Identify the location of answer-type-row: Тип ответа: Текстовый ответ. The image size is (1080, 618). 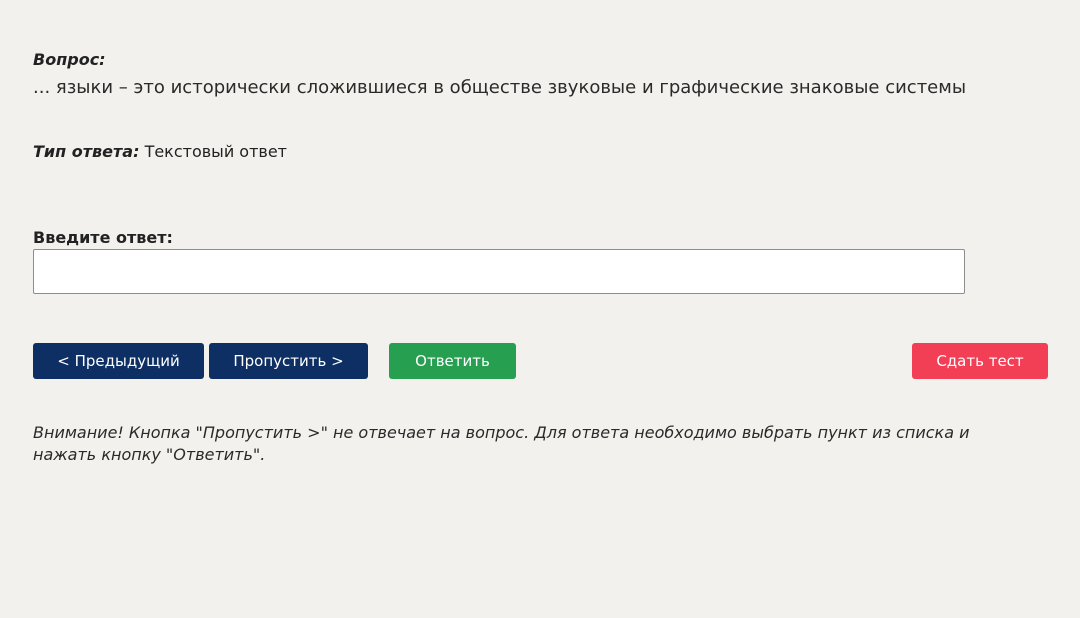
(160, 151).